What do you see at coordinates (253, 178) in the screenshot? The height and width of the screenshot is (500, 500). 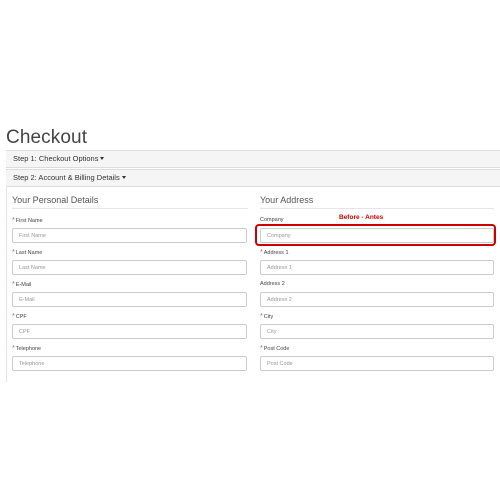 I see `step-2-account-billing-details: Step 2: Account & Billing Details` at bounding box center [253, 178].